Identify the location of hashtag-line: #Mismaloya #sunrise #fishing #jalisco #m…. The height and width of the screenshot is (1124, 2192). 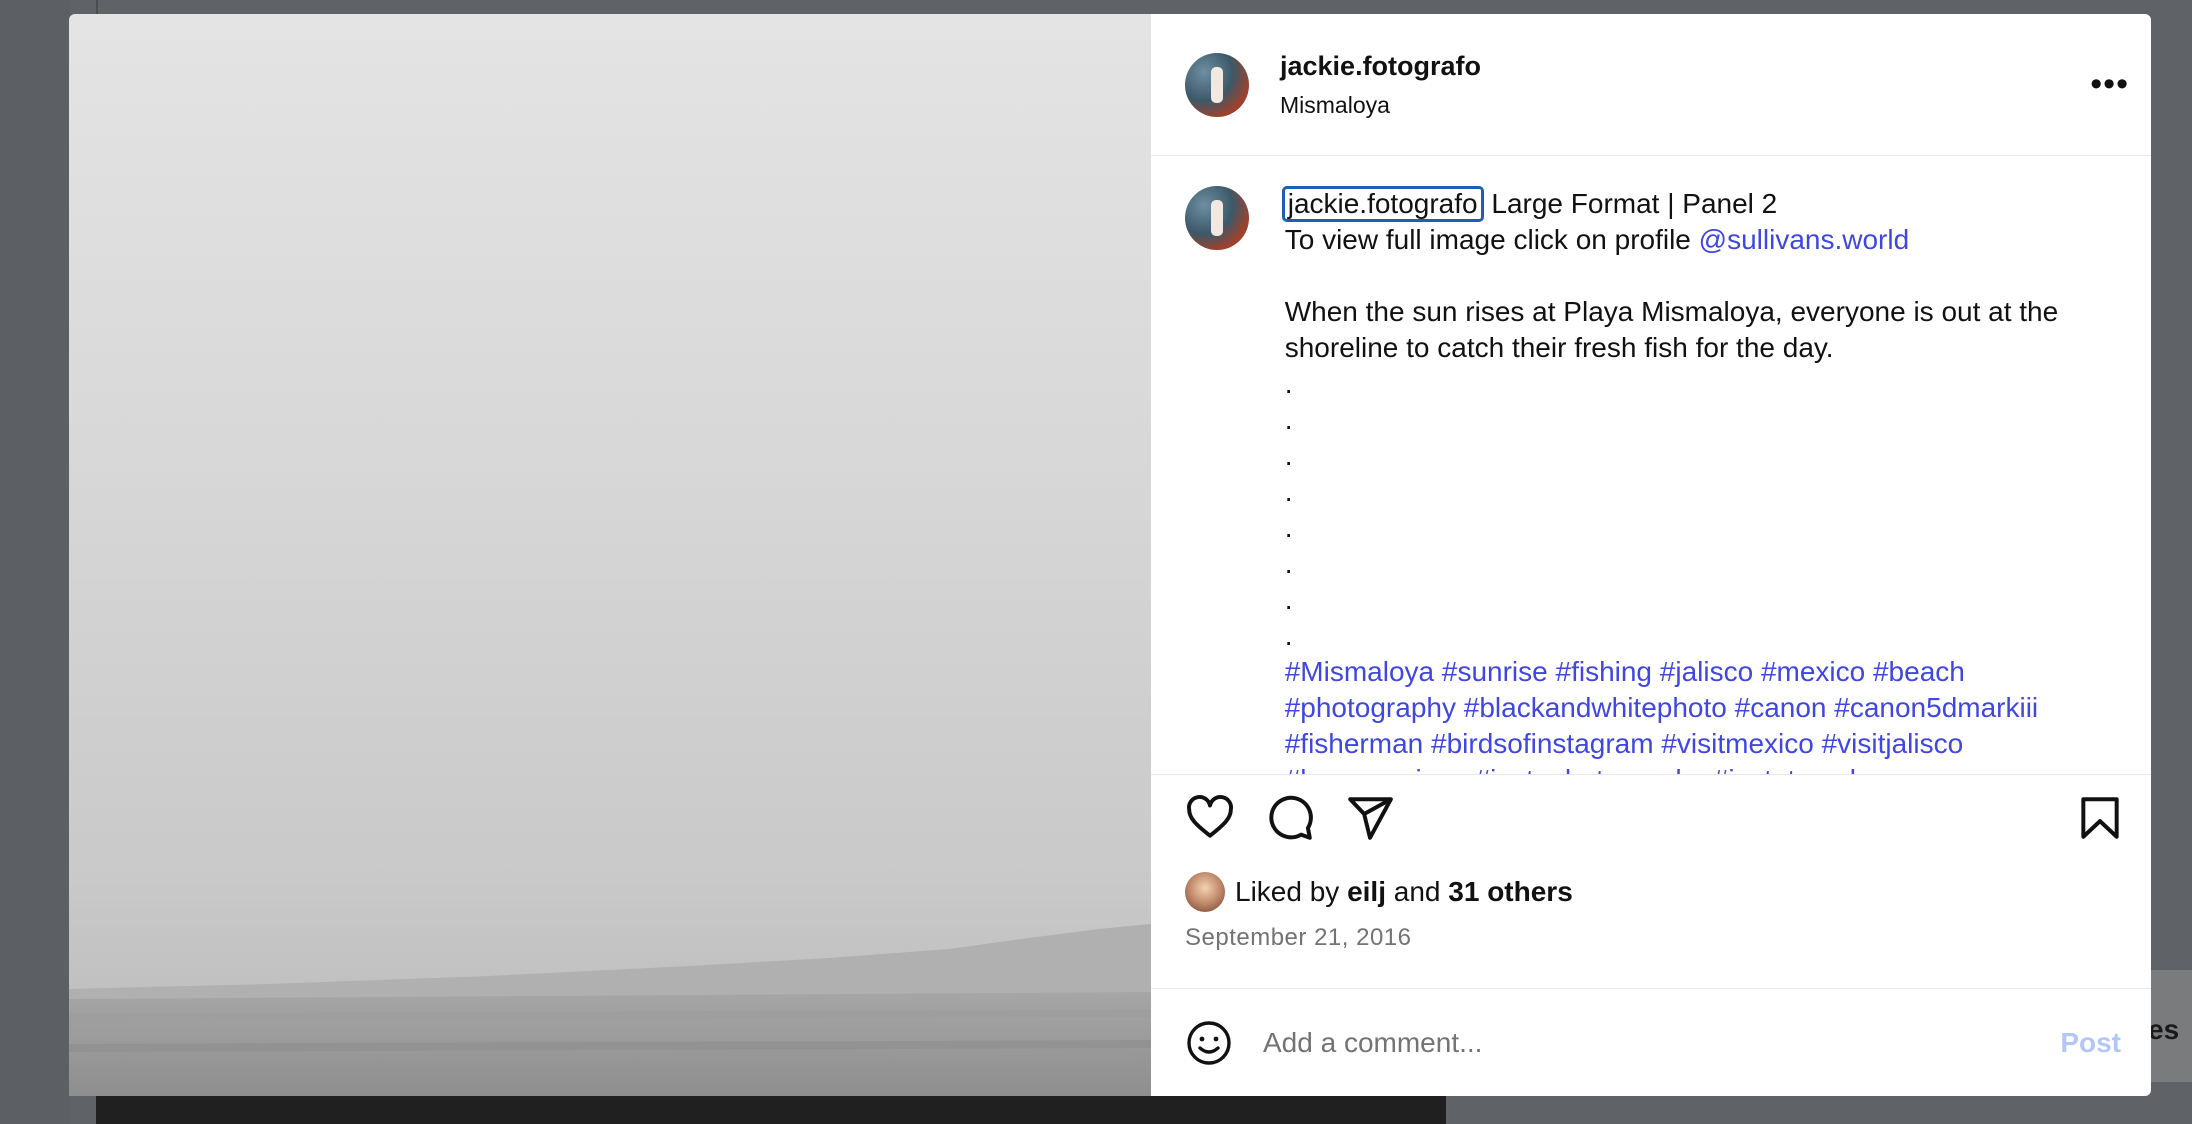
(1698, 672).